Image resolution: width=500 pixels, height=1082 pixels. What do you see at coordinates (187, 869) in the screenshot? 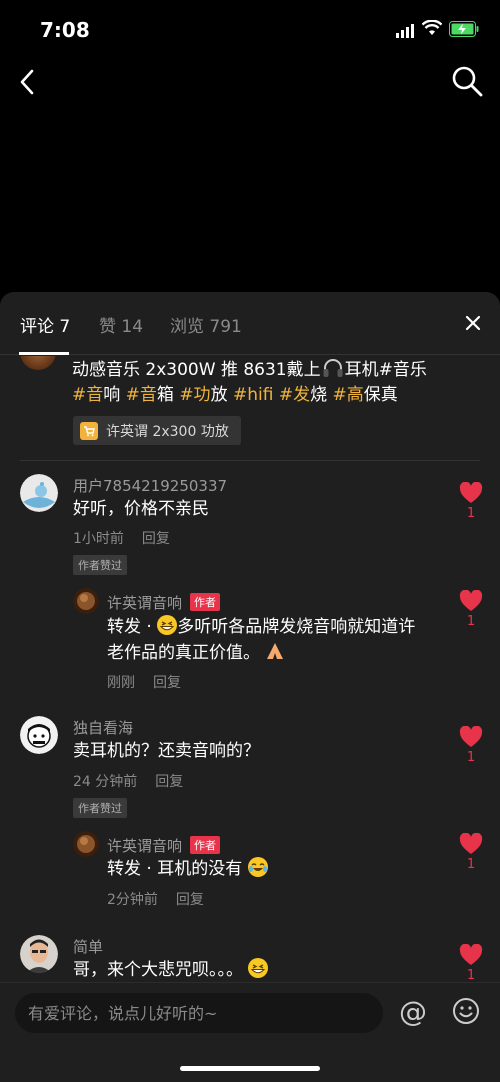
I see `reply-text: 转发 · 耳机的没有` at bounding box center [187, 869].